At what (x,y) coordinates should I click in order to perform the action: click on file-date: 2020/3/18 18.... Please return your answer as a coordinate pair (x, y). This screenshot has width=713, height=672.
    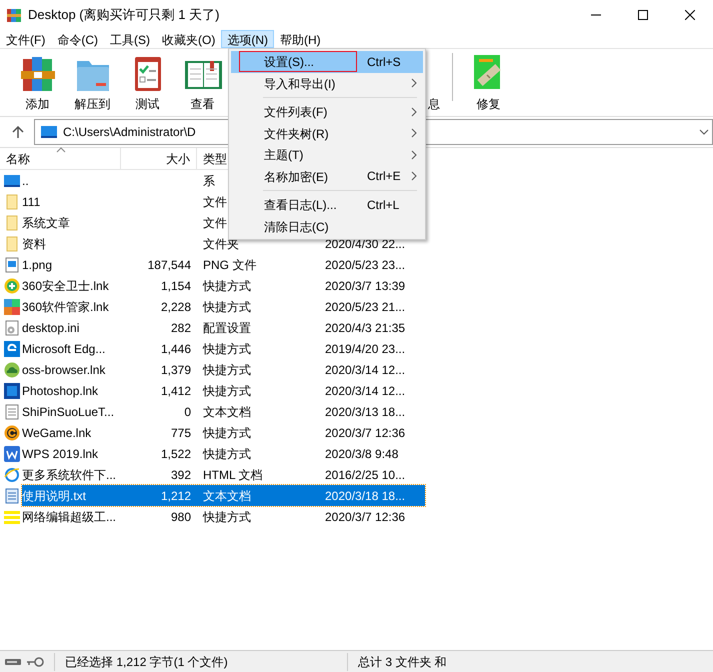
    Looking at the image, I should click on (365, 495).